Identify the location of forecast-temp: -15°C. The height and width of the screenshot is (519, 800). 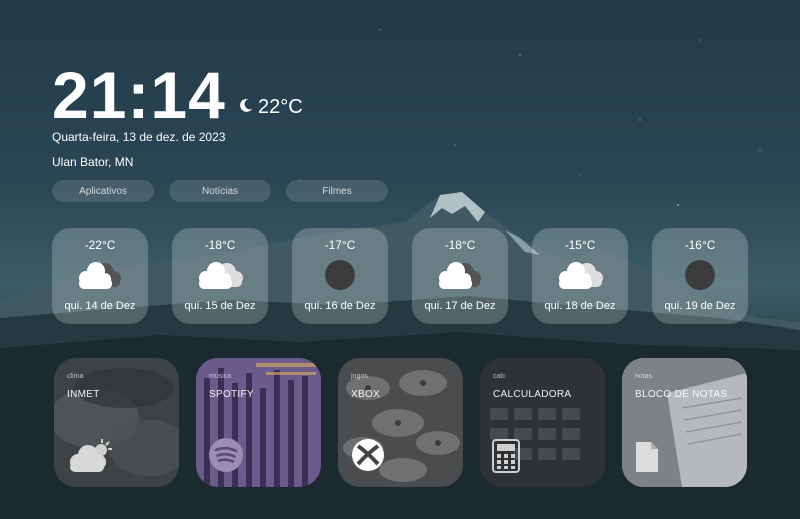
(580, 245).